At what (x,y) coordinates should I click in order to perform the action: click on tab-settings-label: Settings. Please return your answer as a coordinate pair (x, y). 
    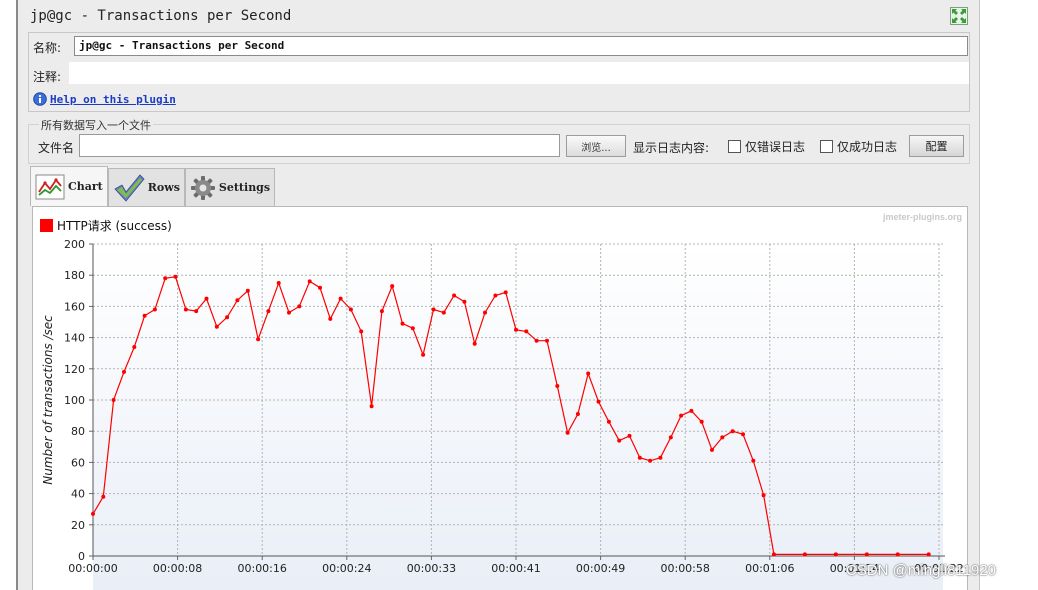
    Looking at the image, I should click on (244, 187).